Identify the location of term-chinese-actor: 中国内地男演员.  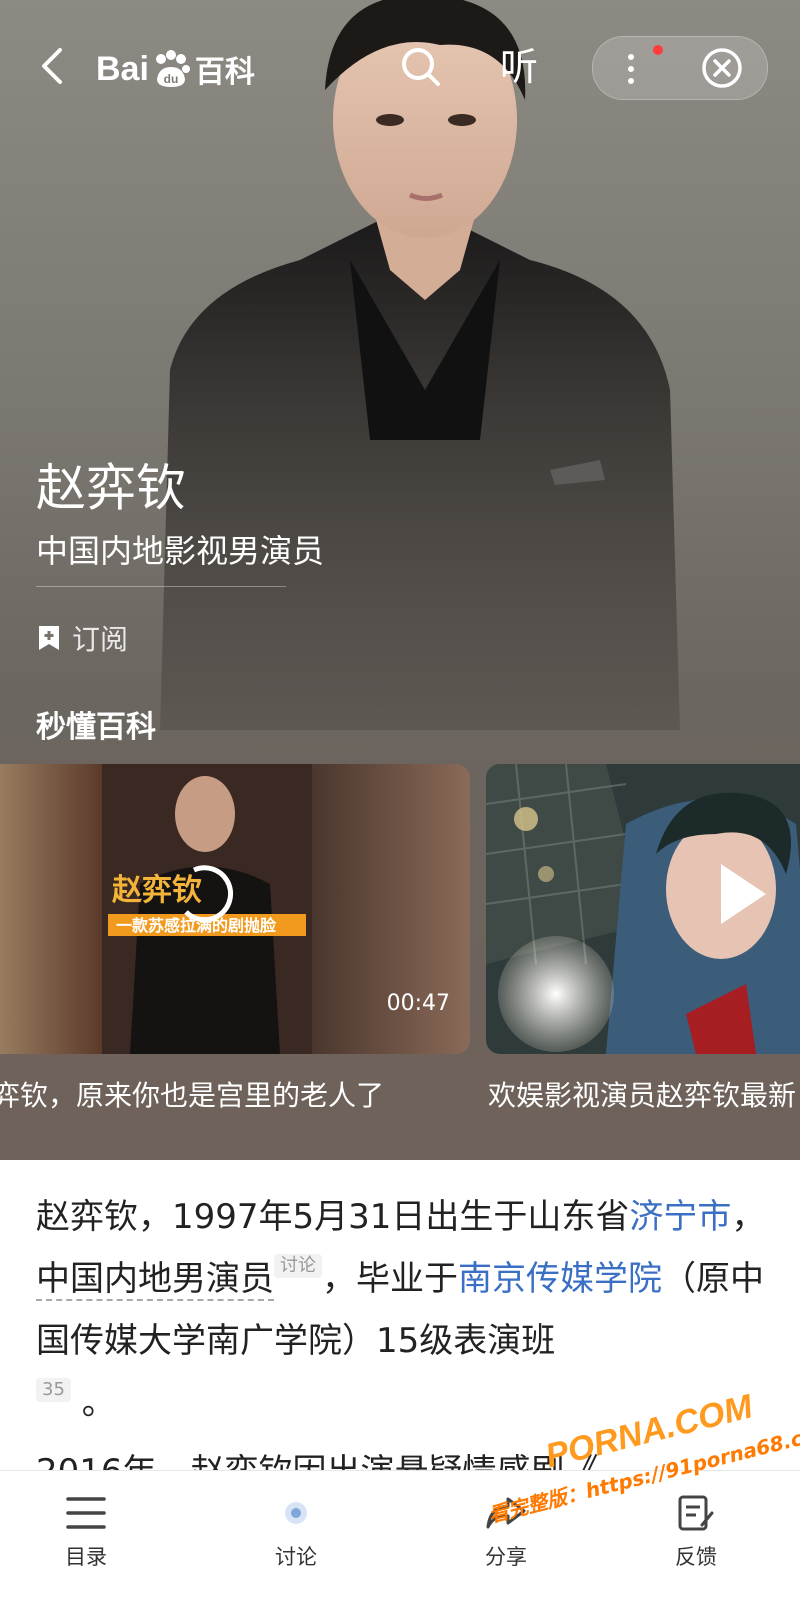
(155, 1280).